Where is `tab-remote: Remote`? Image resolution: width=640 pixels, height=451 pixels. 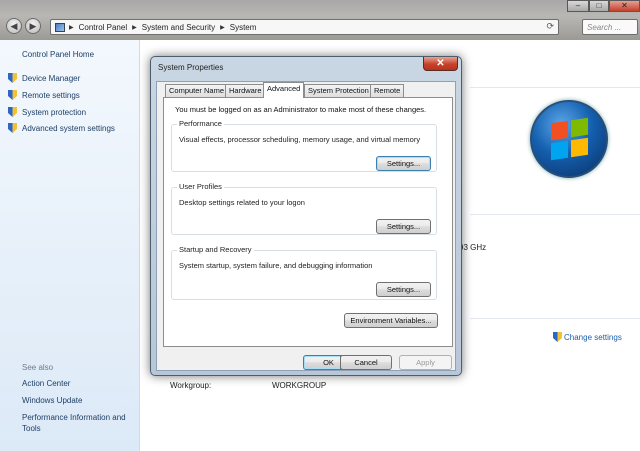
tab-remote: Remote is located at coordinates (387, 90).